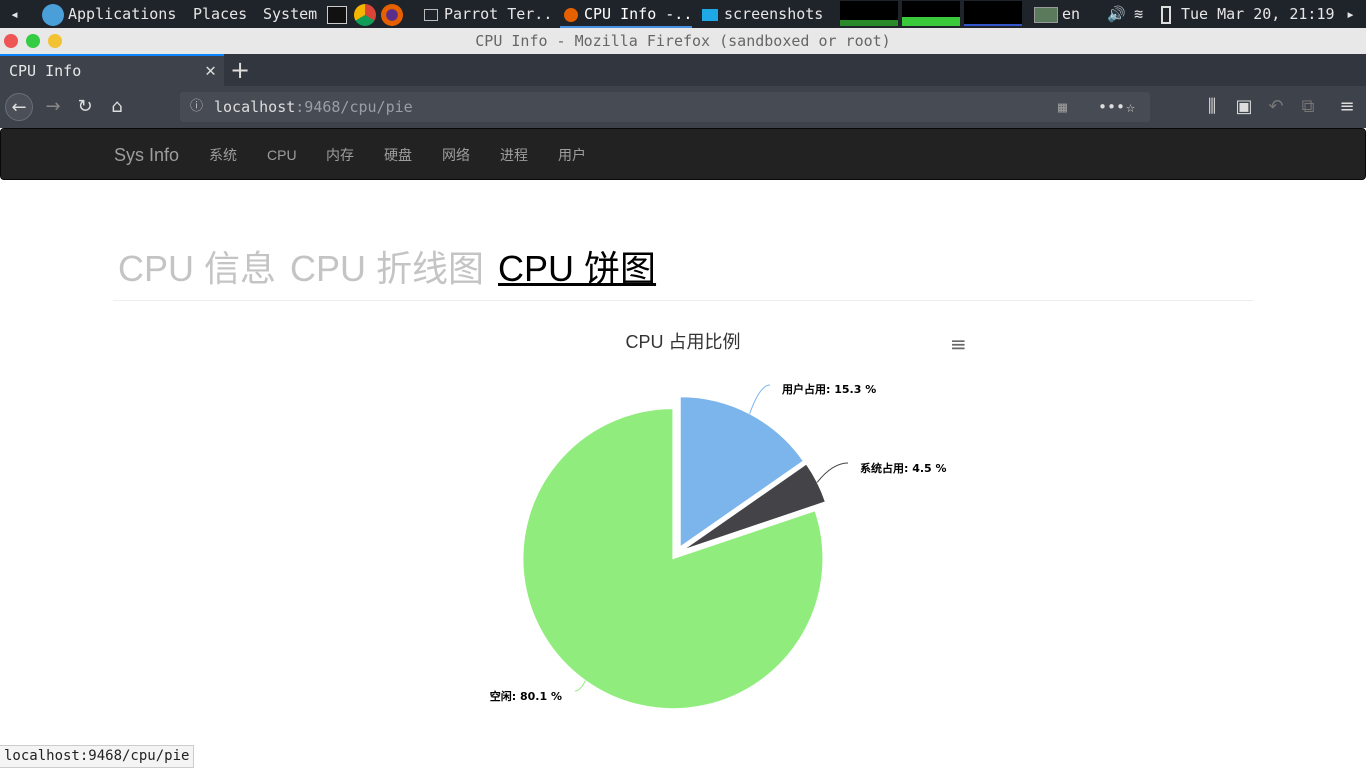  I want to click on clock: Tue Mar 20, 21:19, so click(1258, 14).